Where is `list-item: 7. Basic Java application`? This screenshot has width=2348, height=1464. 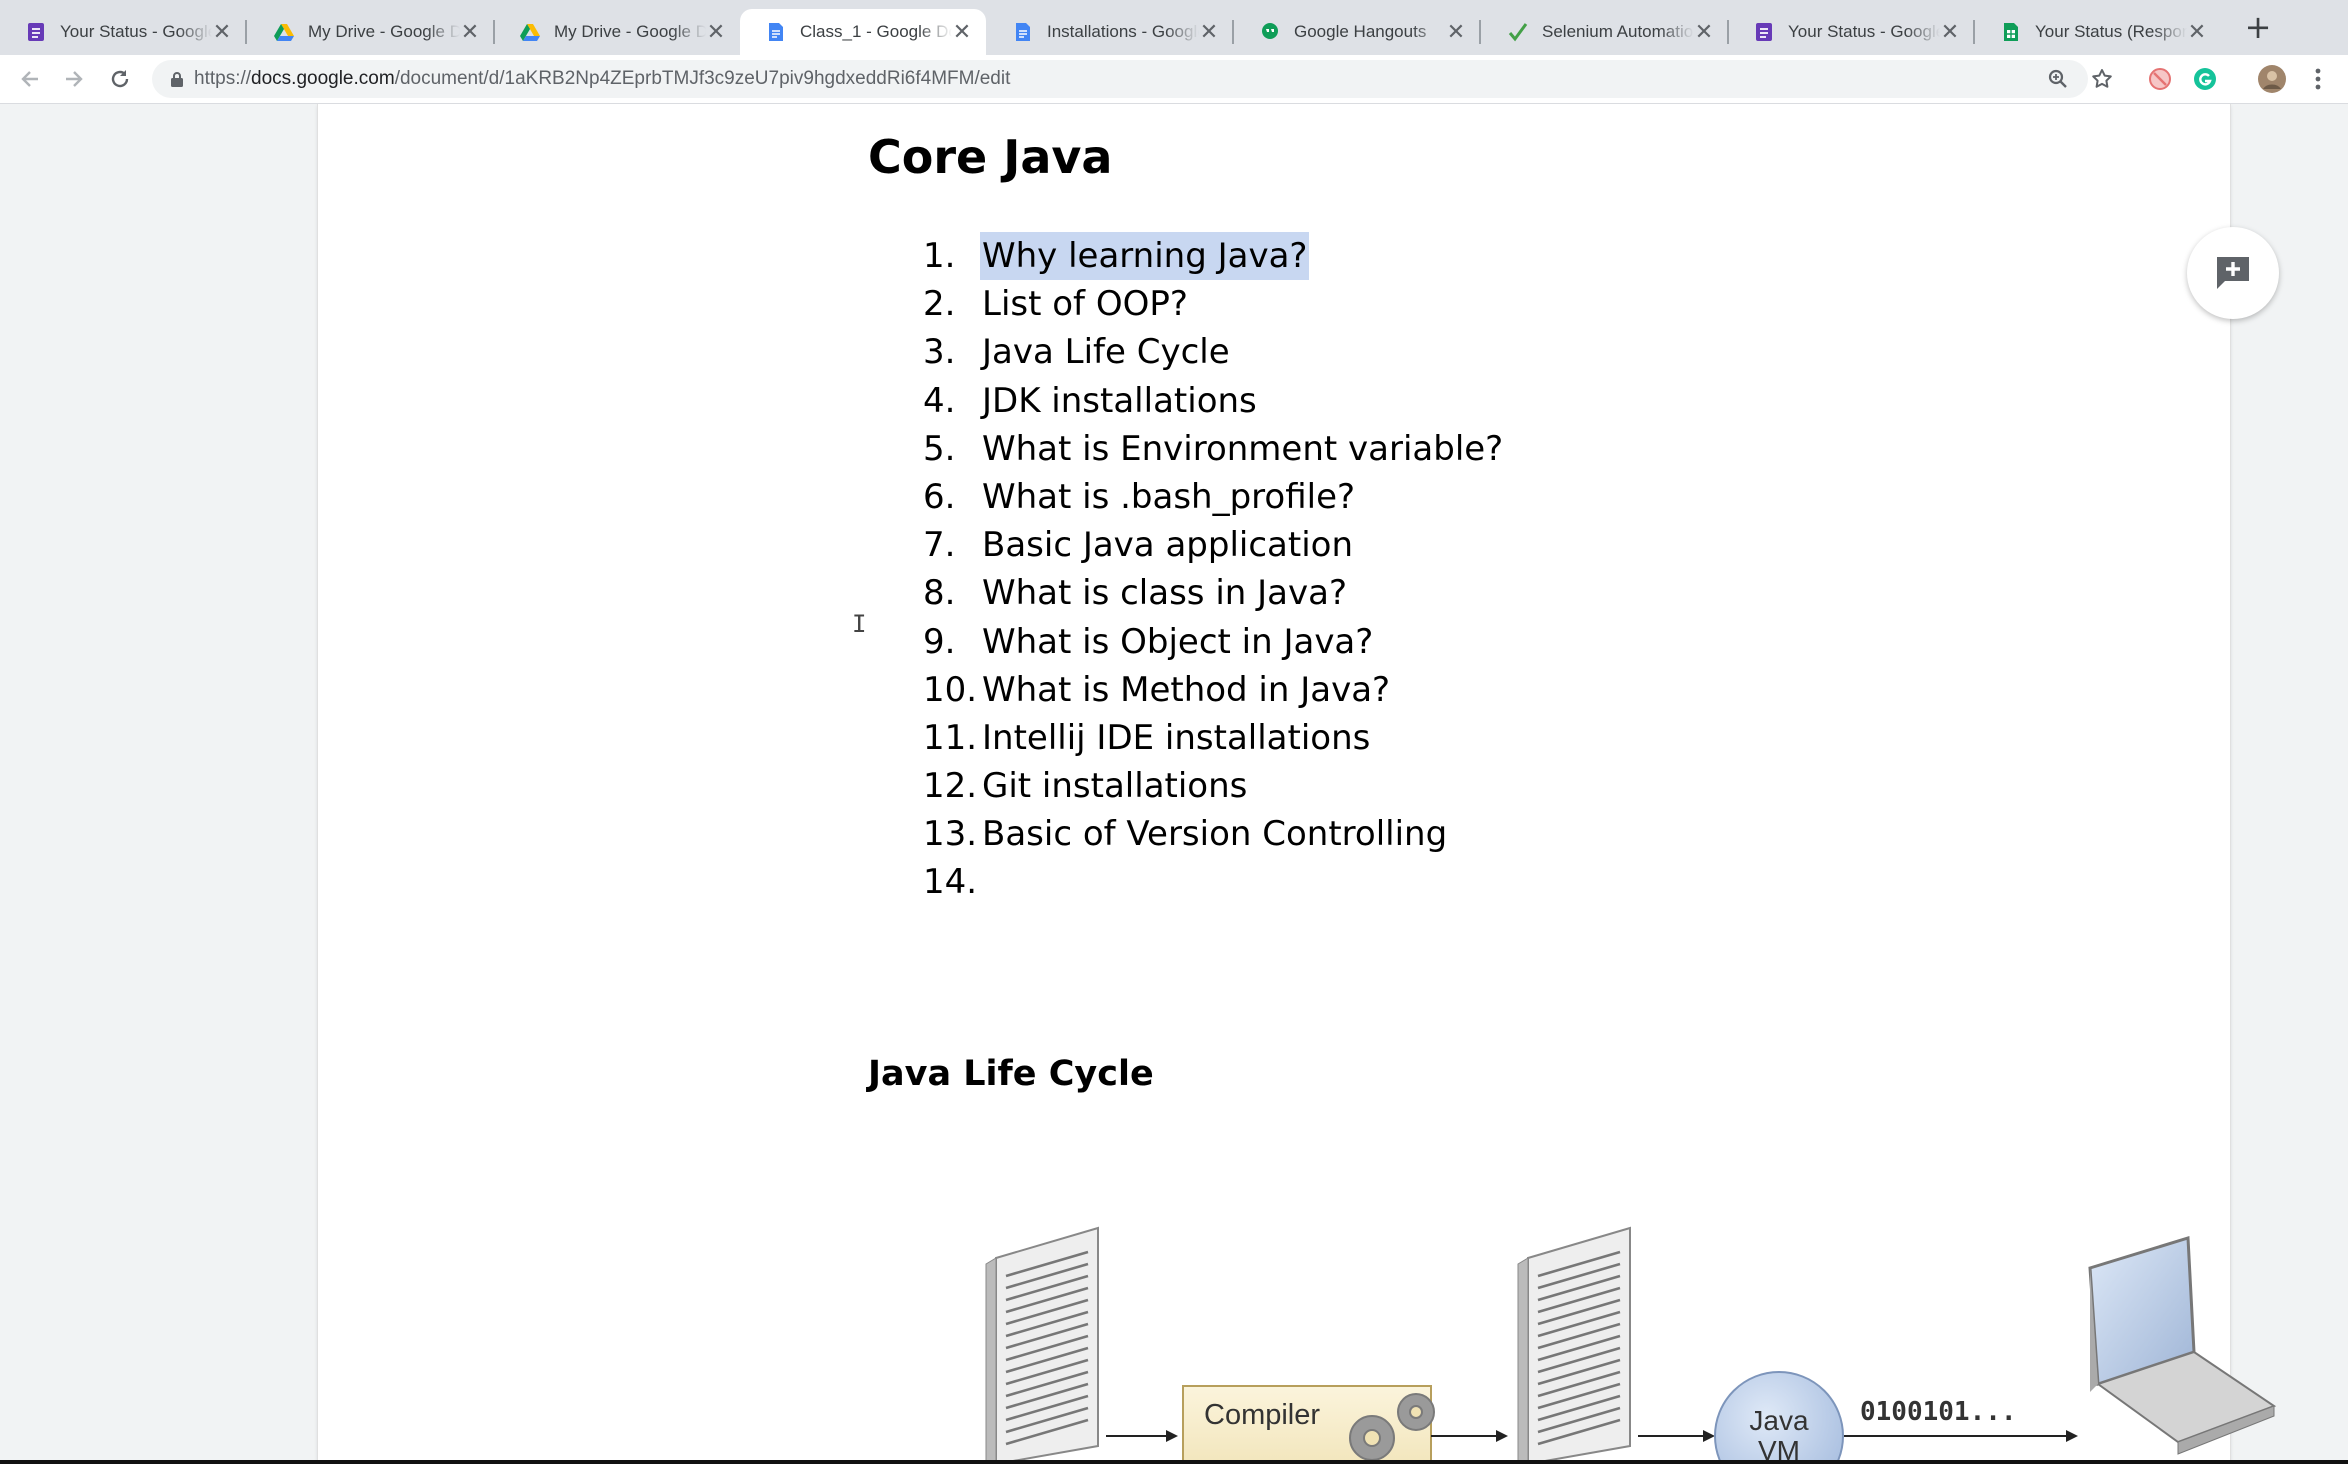 list-item: 7. Basic Java application is located at coordinates (1213, 545).